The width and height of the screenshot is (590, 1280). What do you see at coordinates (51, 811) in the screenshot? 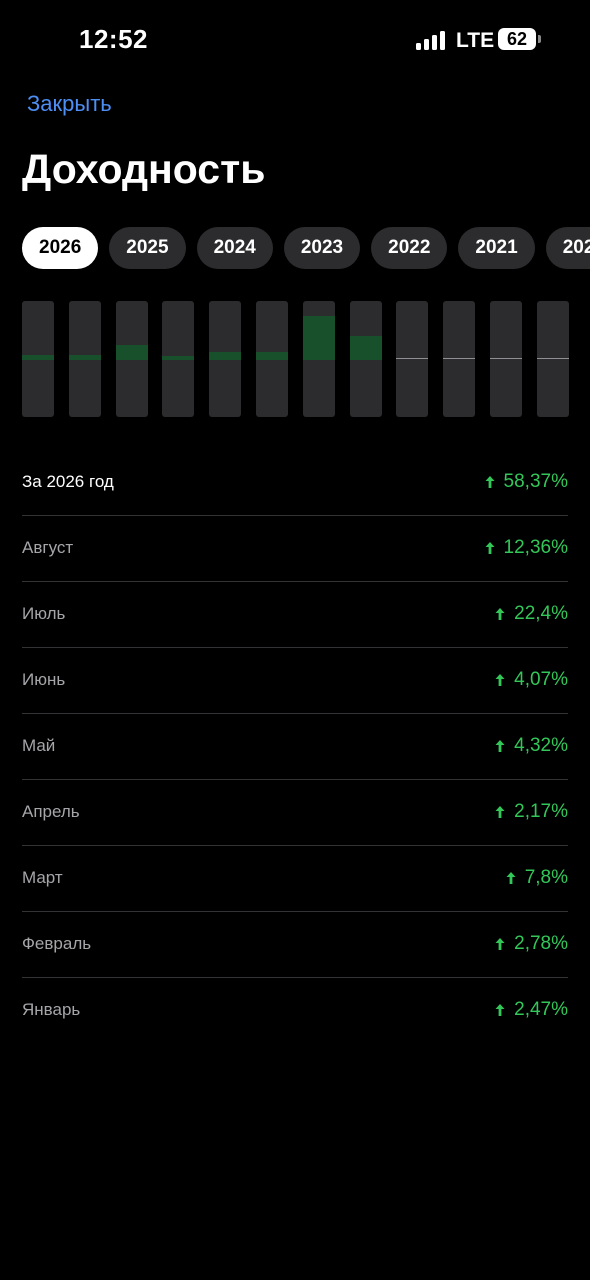
I see `month-label: Апрель` at bounding box center [51, 811].